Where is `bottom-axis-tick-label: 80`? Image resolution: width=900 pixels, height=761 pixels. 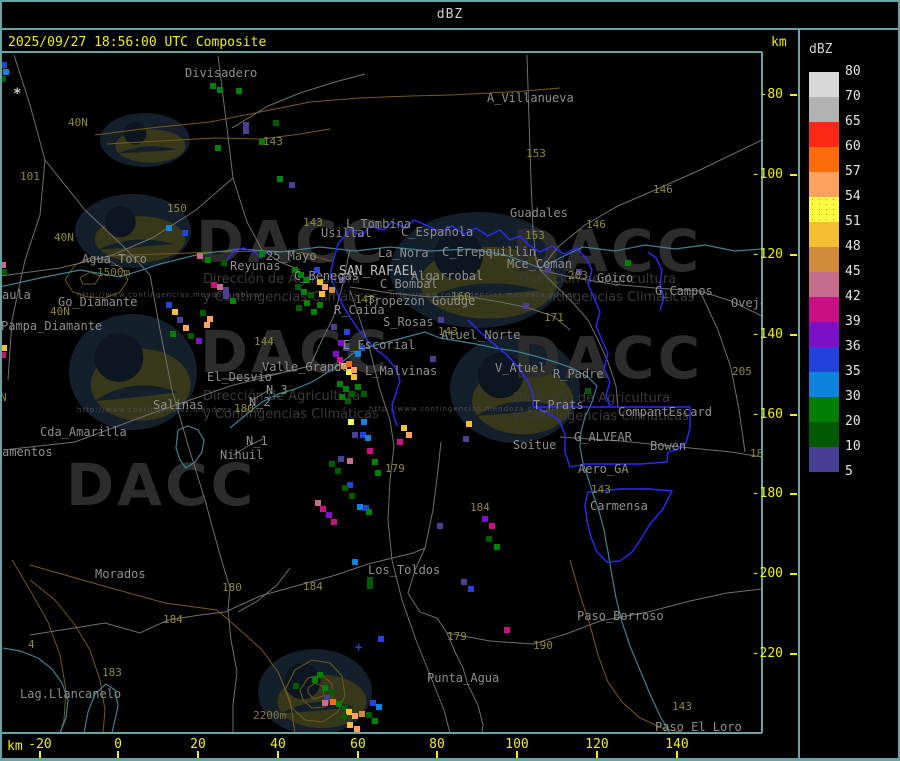
bottom-axis-tick-label: 80 is located at coordinates (437, 744).